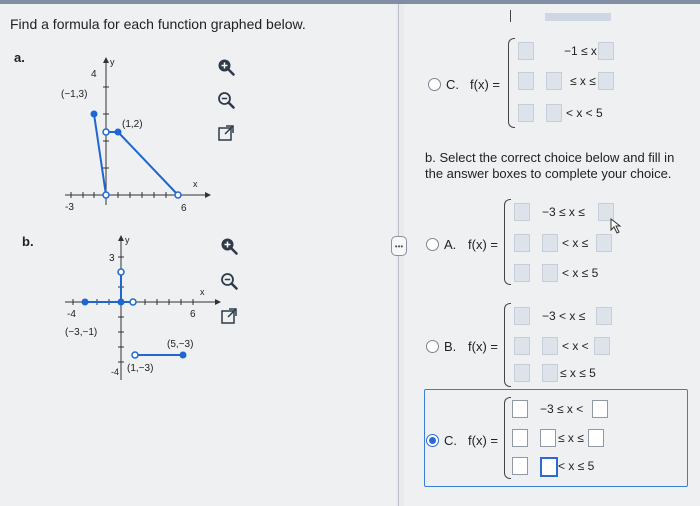 The height and width of the screenshot is (506, 700). Describe the element at coordinates (193, 314) in the screenshot. I see `graph-b-x-right-label: 6` at that location.